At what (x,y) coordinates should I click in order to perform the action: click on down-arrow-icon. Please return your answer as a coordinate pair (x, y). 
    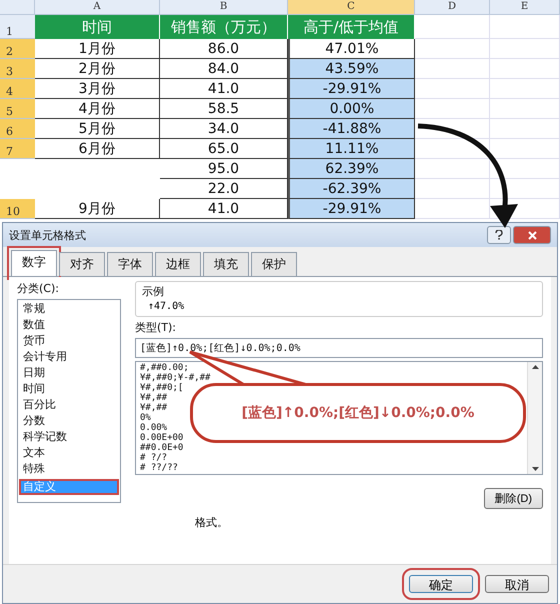
    Looking at the image, I should click on (535, 469).